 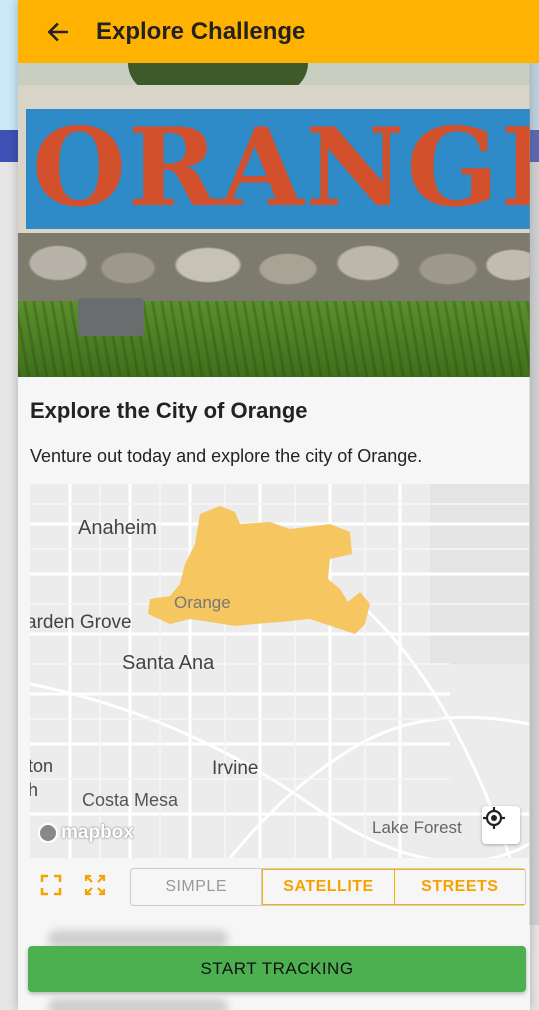 I want to click on map-style-streets: STREETS, so click(x=459, y=887).